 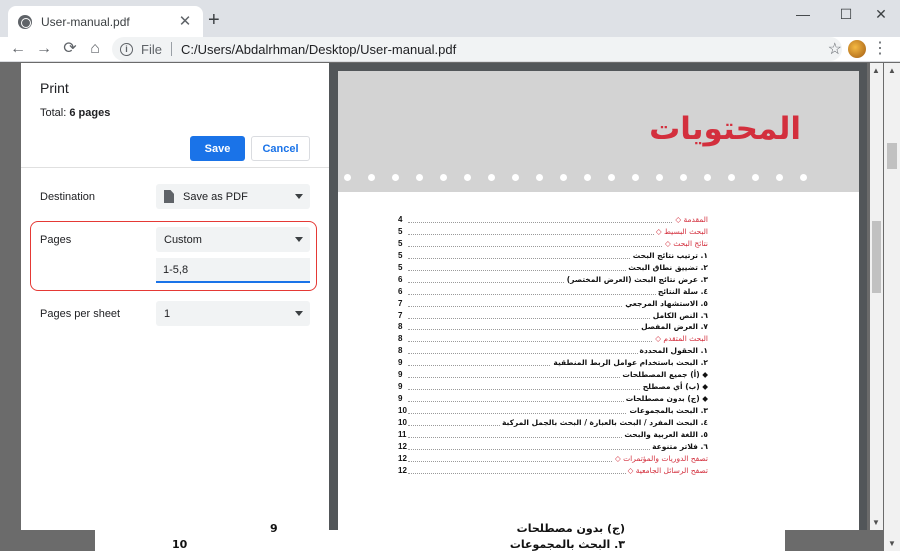 What do you see at coordinates (233, 270) in the screenshot?
I see `pages-range-input: 1-5,8` at bounding box center [233, 270].